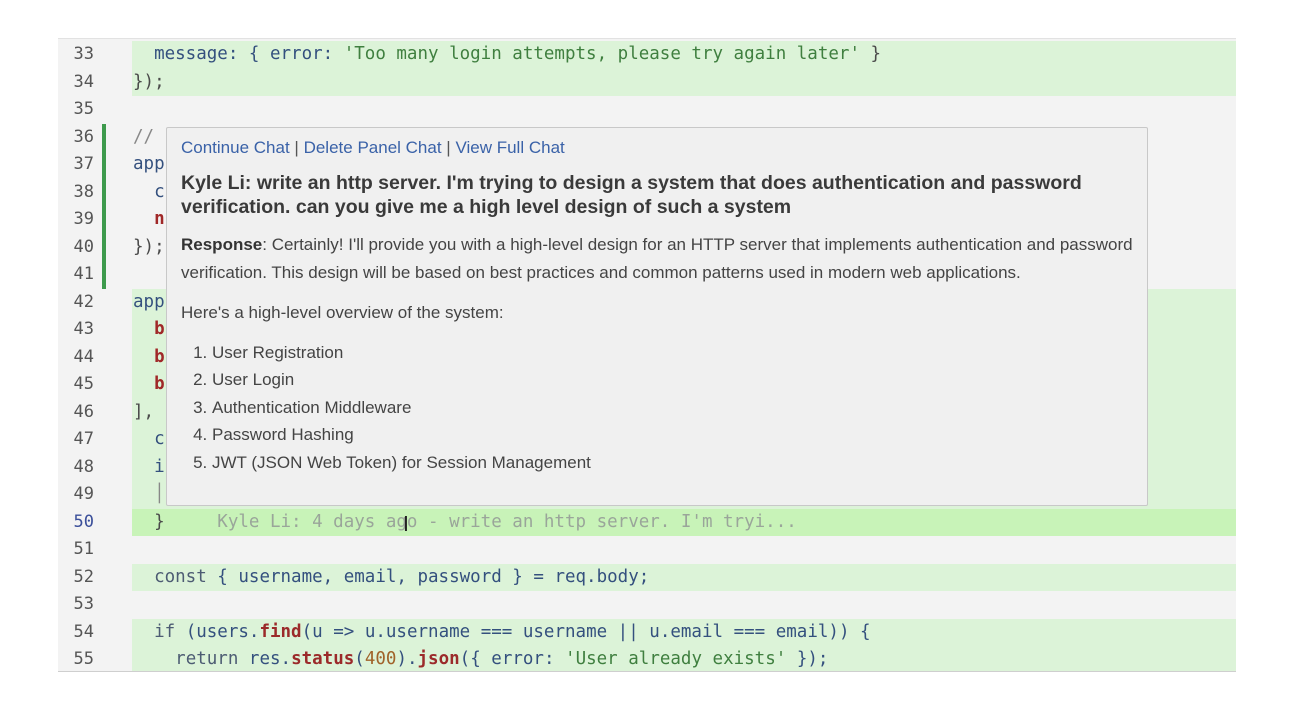 The height and width of the screenshot is (720, 1292). What do you see at coordinates (207, 659) in the screenshot?
I see `code-token: return` at bounding box center [207, 659].